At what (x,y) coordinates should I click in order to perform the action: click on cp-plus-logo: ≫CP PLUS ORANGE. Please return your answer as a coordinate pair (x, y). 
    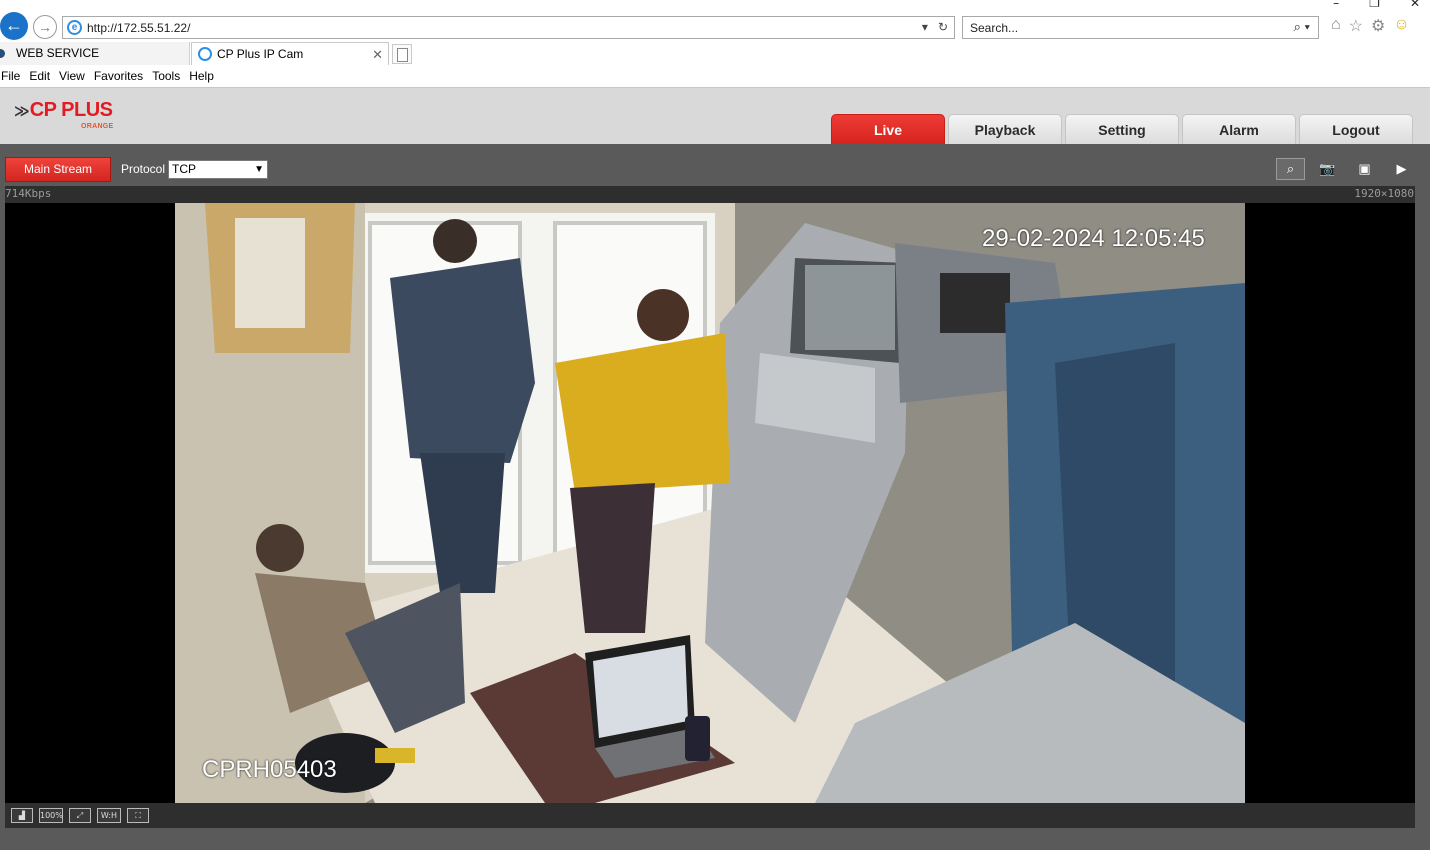
    Looking at the image, I should click on (63, 114).